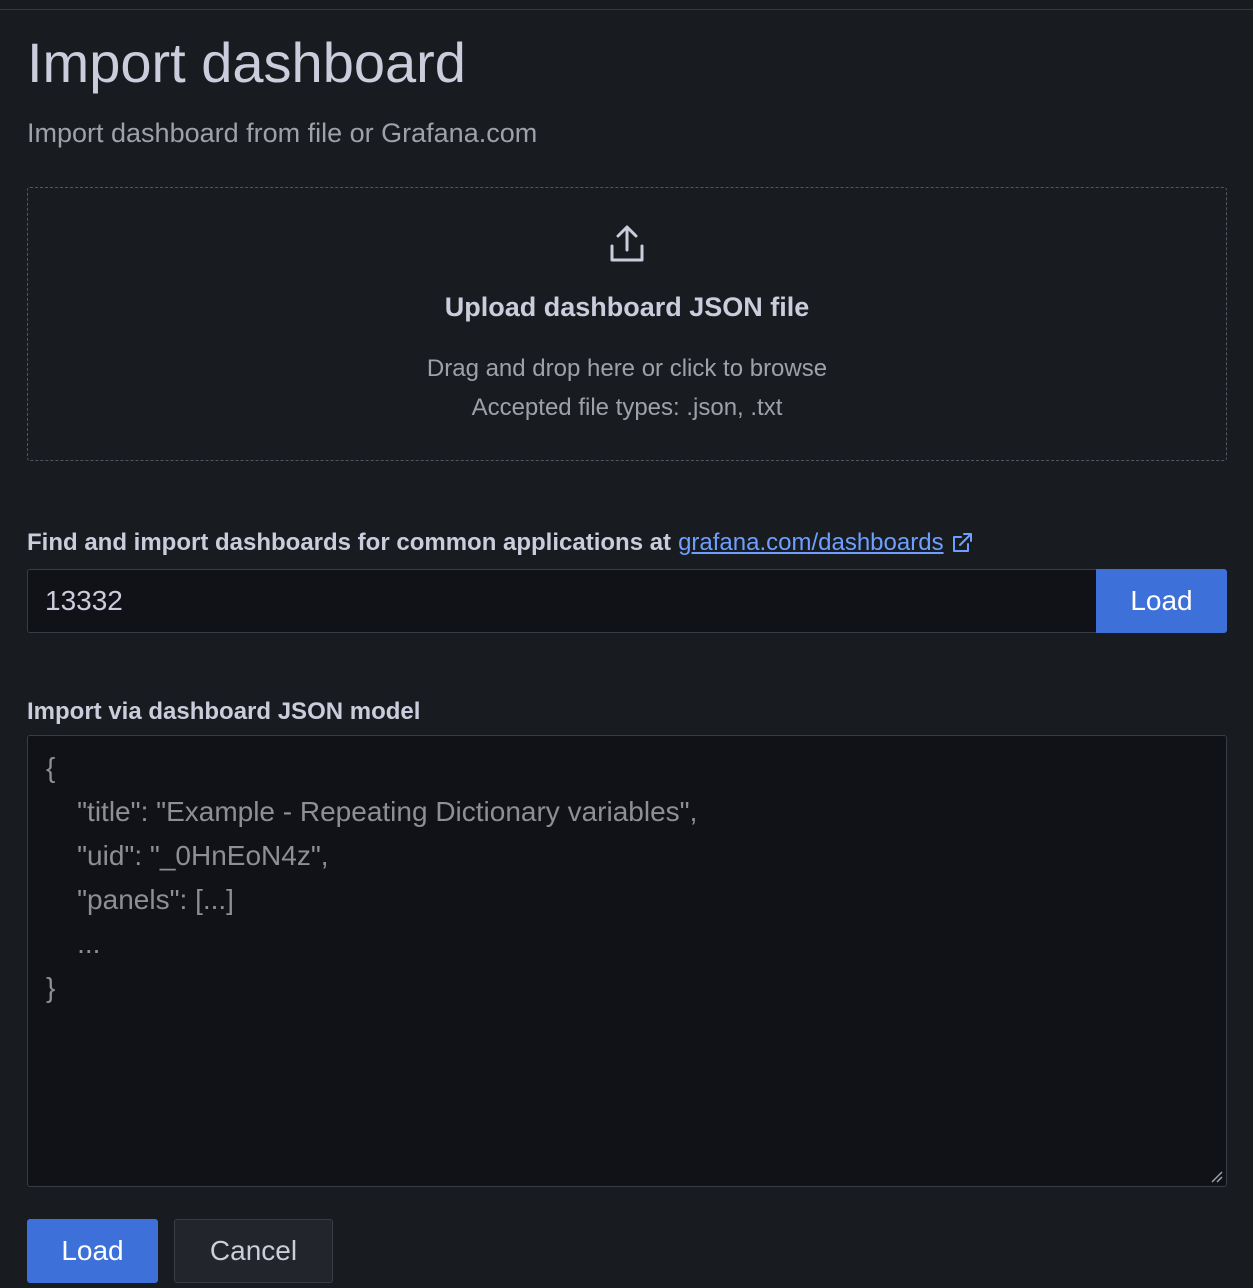  Describe the element at coordinates (962, 543) in the screenshot. I see `external-link-icon` at that location.